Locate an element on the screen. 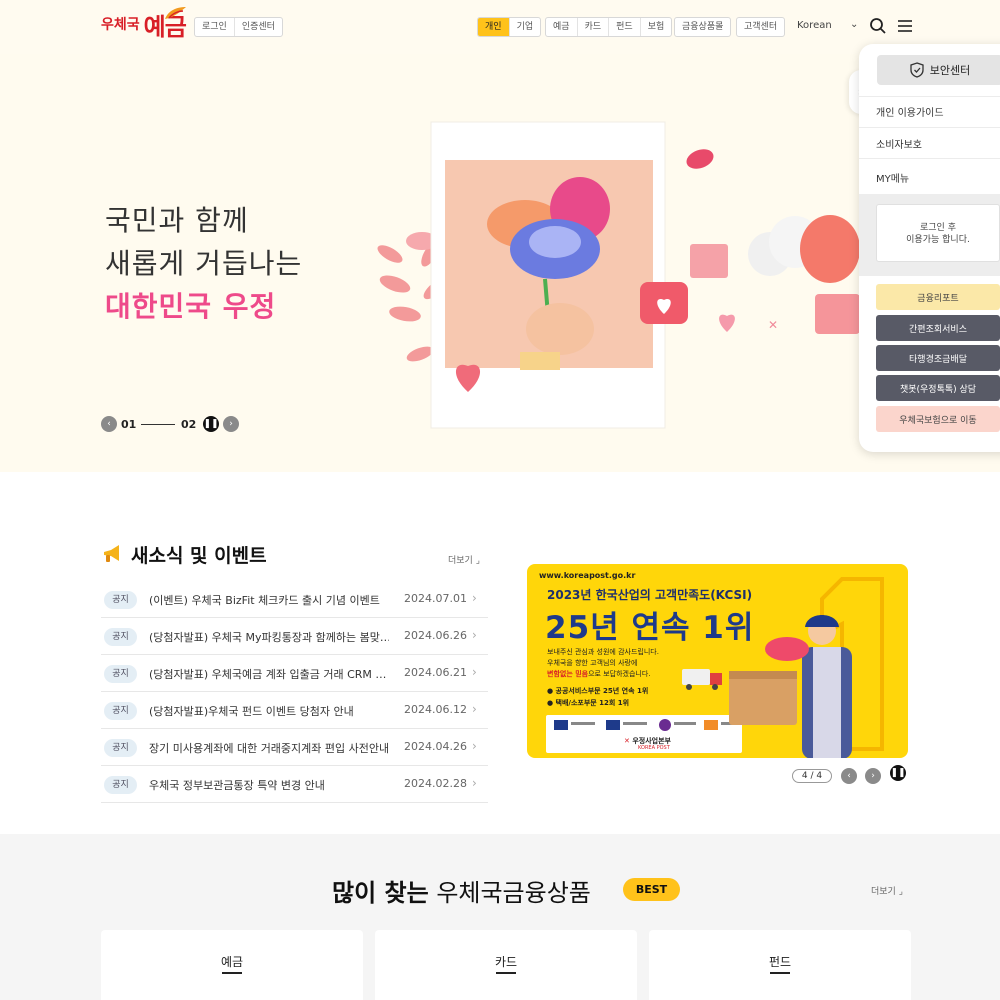 The image size is (1000, 1000). news-more-link: 더보기 ⌟ is located at coordinates (464, 559).